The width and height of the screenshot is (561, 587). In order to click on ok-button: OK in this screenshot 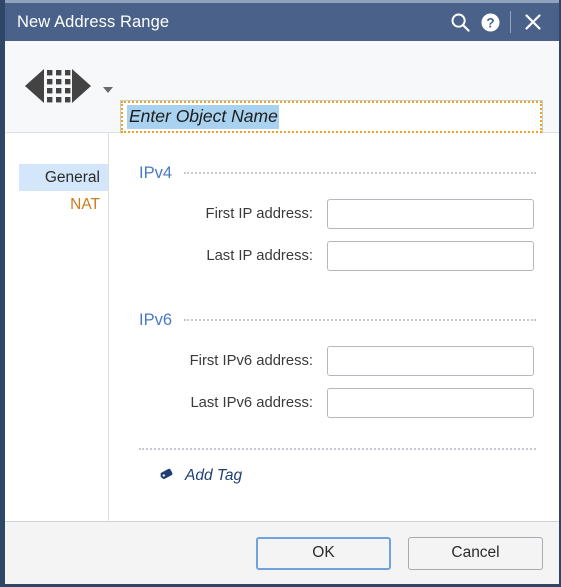, I will do `click(323, 553)`.